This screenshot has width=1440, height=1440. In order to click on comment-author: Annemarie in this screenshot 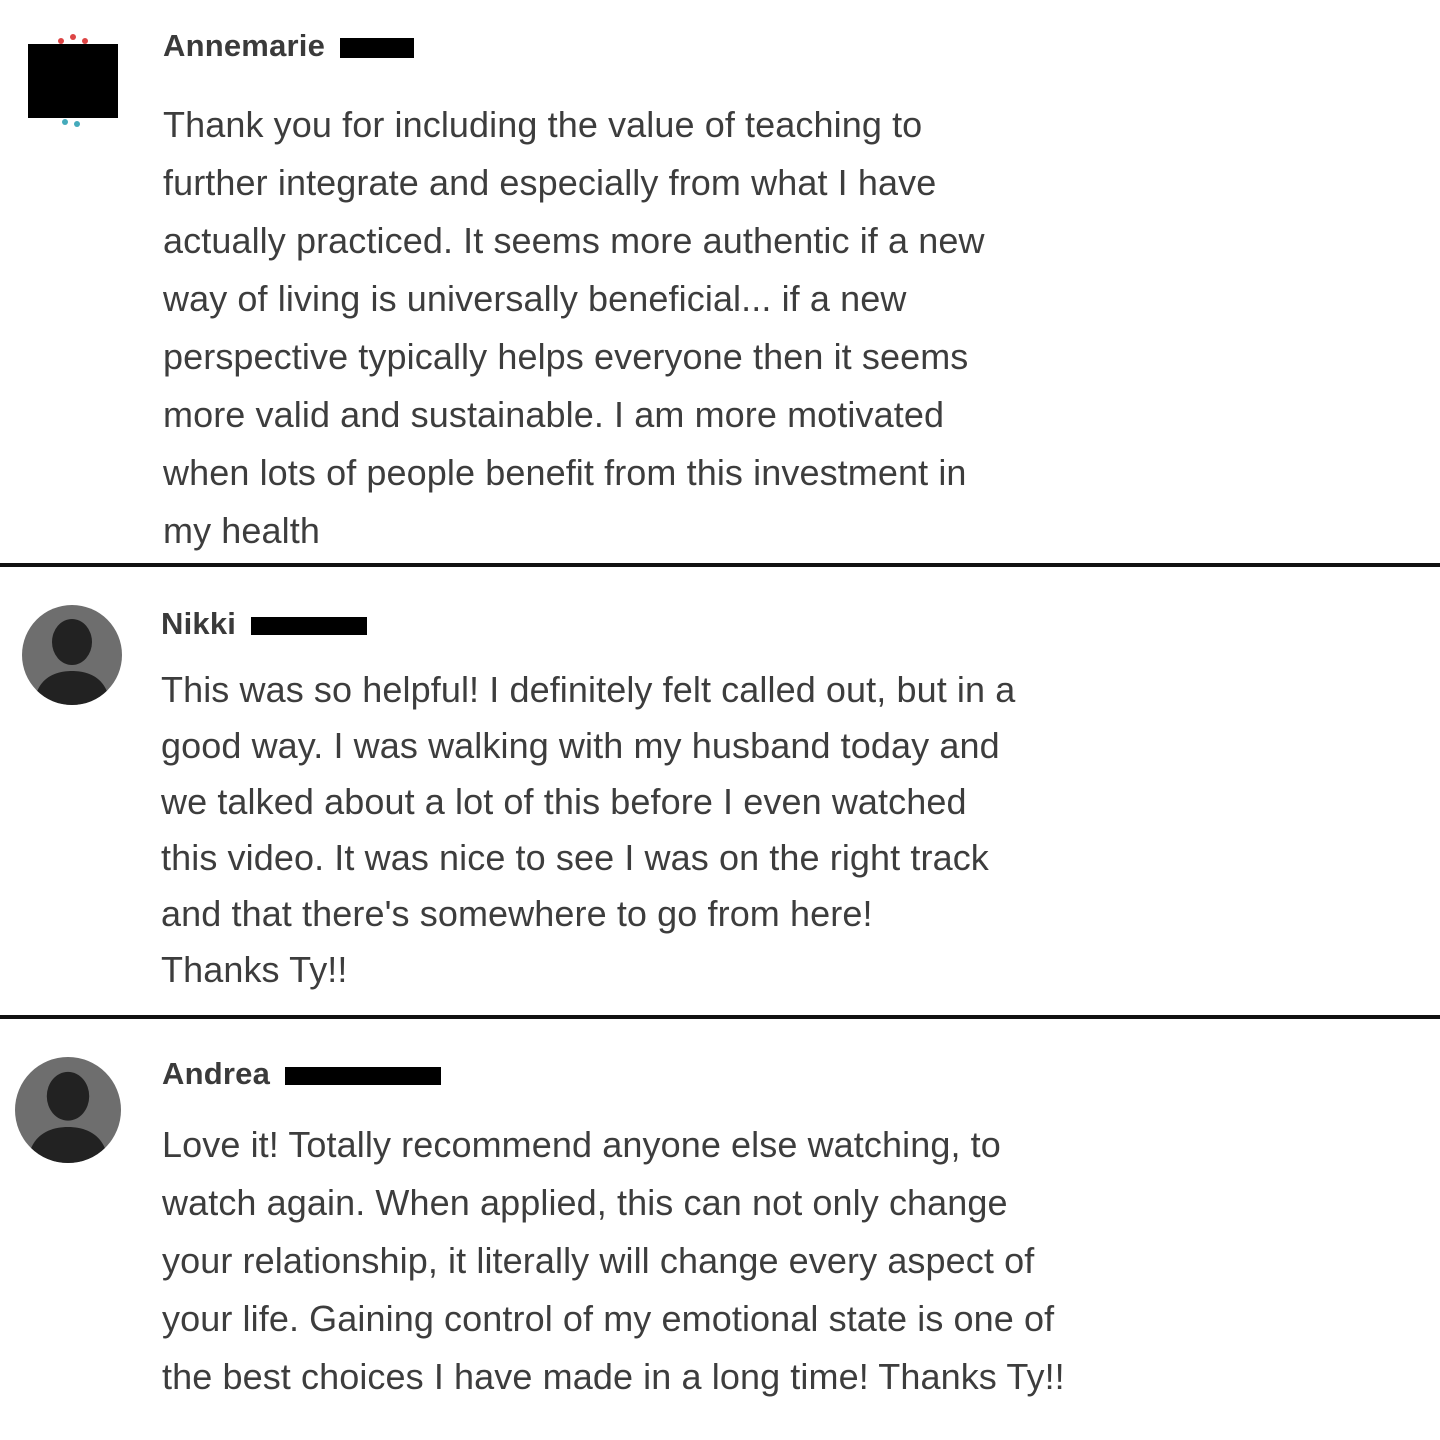, I will do `click(288, 46)`.